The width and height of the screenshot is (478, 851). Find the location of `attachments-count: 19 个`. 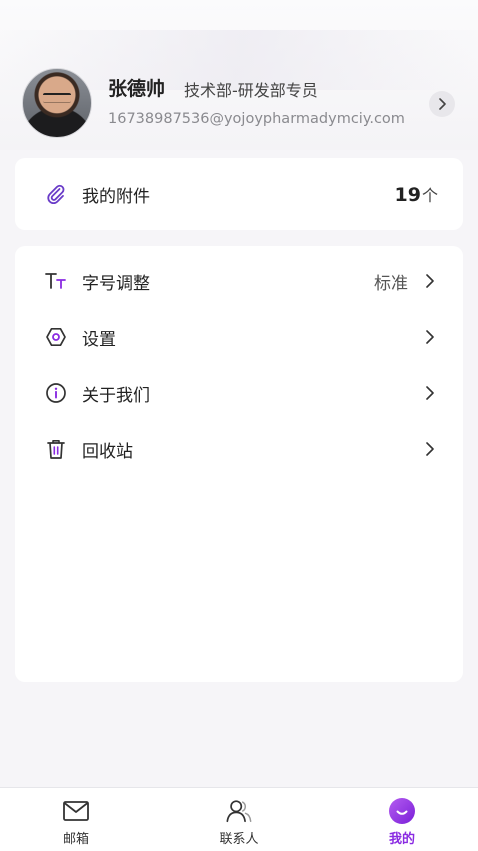

attachments-count: 19 个 is located at coordinates (416, 194).